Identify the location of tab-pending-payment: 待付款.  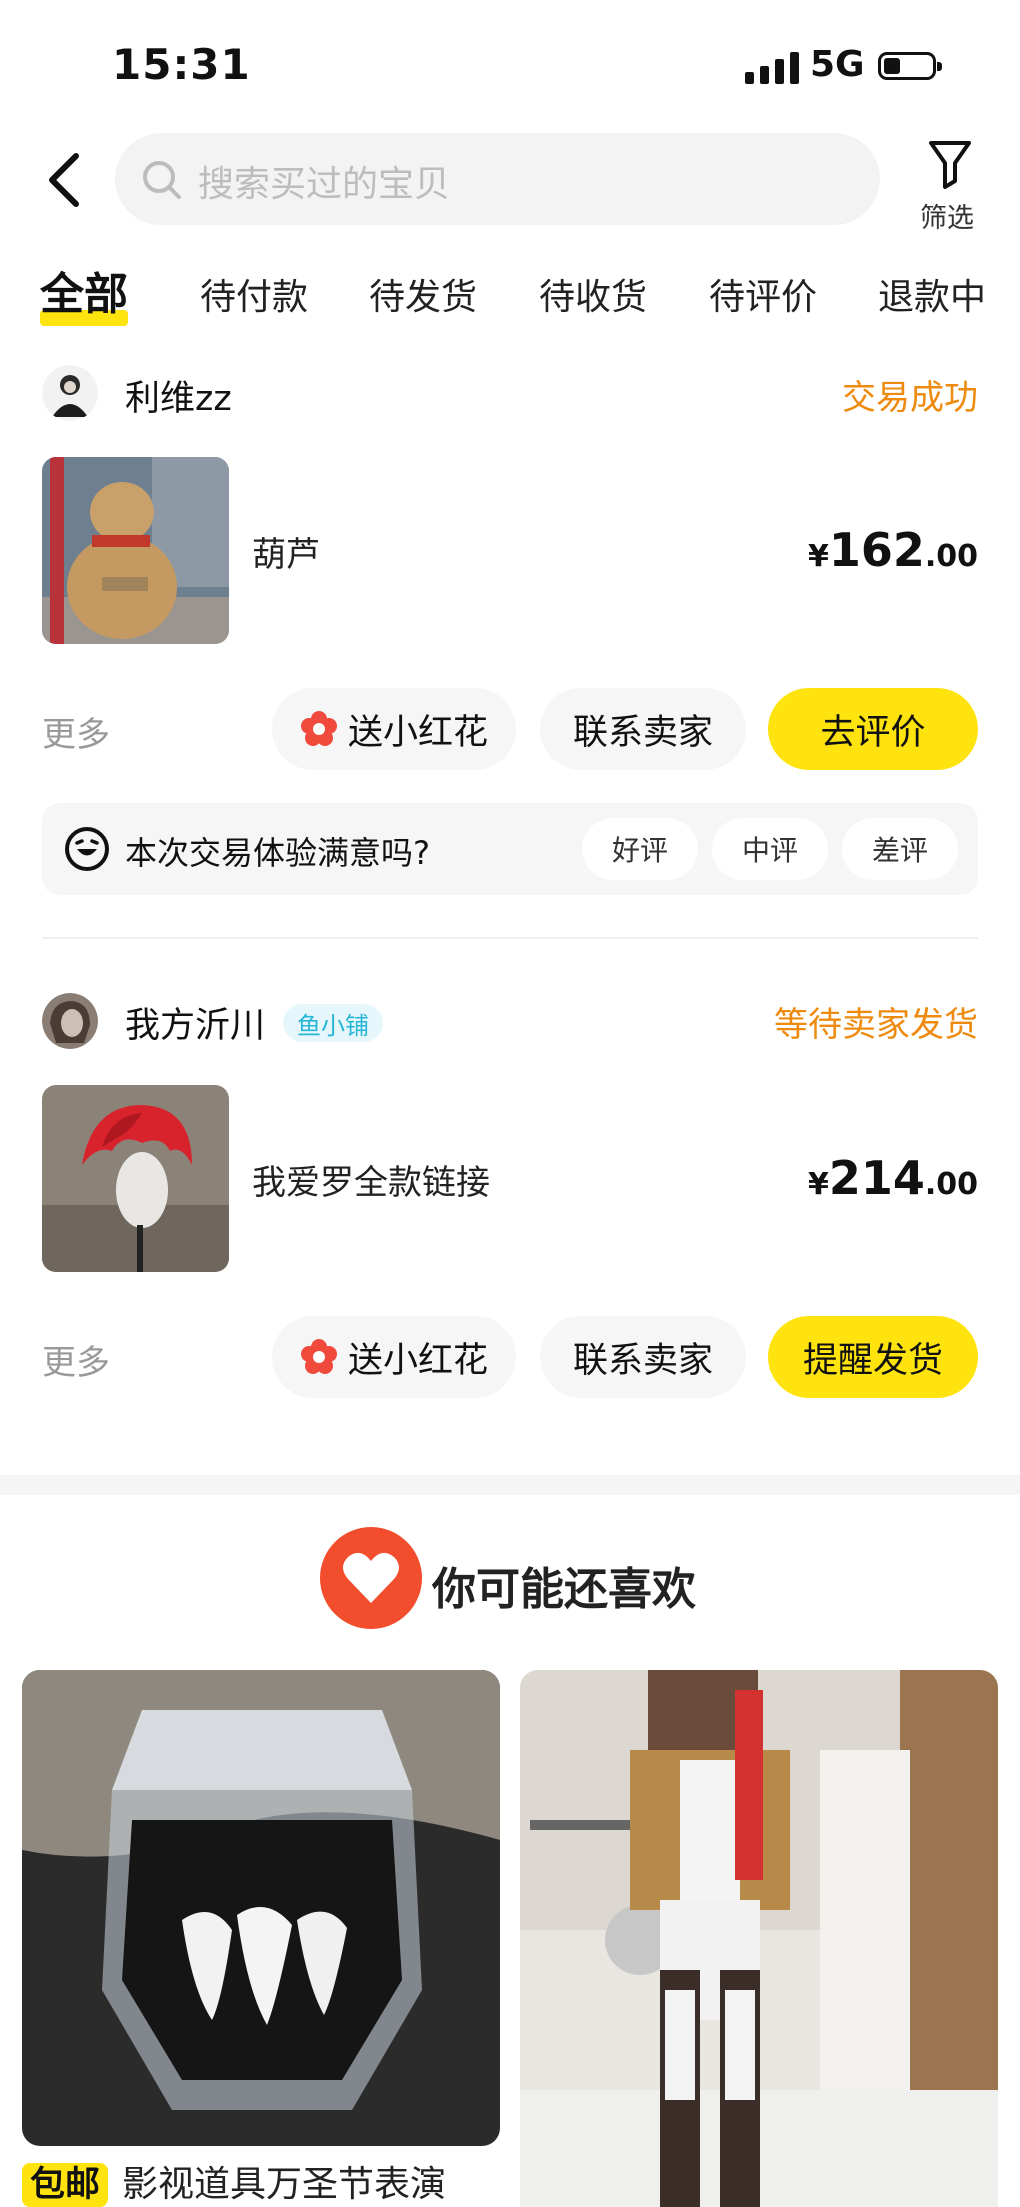
(254, 294).